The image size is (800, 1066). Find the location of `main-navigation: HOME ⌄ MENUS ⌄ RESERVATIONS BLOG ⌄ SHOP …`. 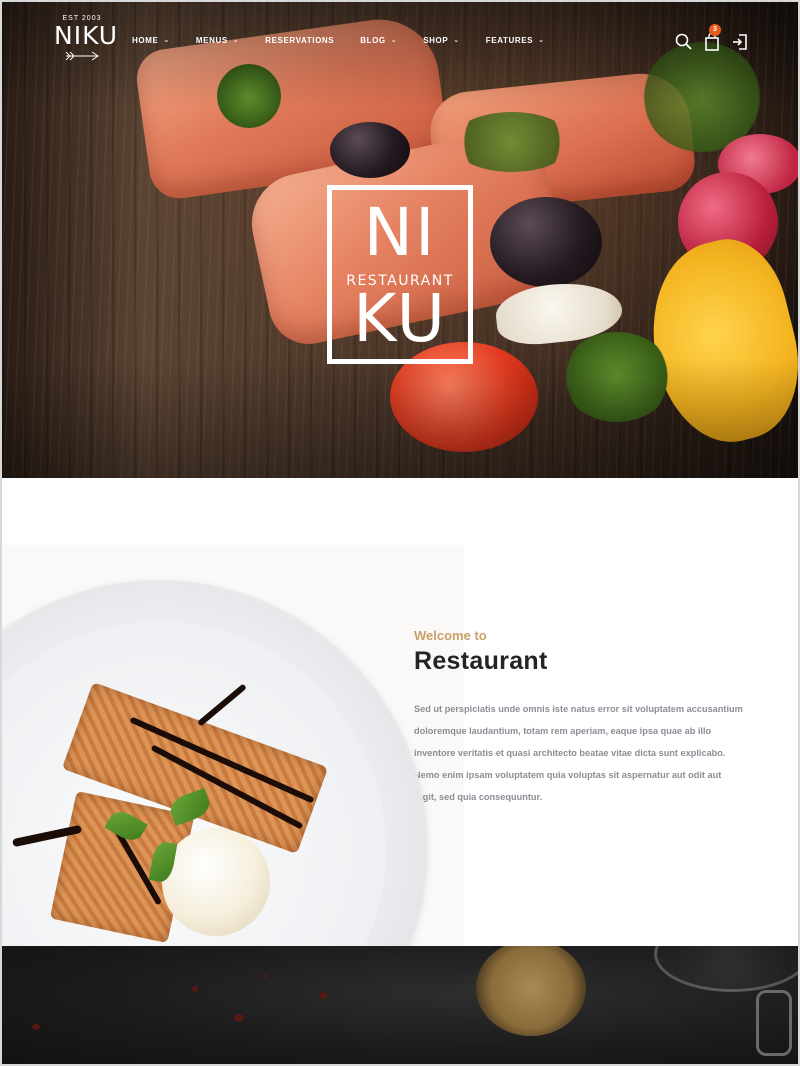

main-navigation: HOME ⌄ MENUS ⌄ RESERVATIONS BLOG ⌄ SHOP … is located at coordinates (351, 40).